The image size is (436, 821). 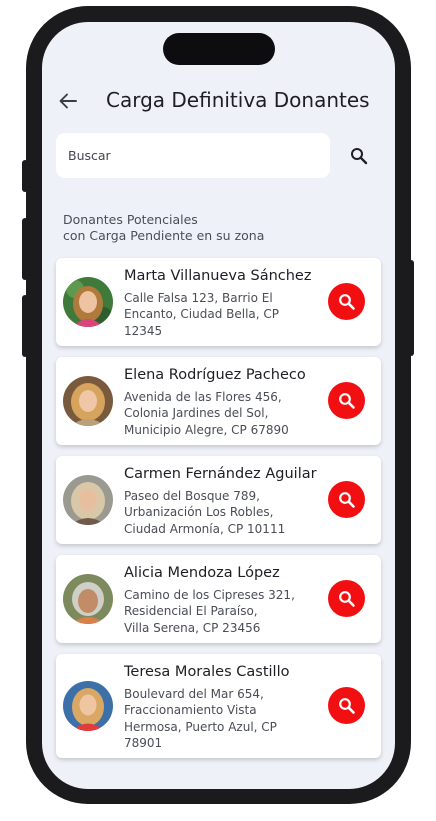 What do you see at coordinates (207, 672) in the screenshot?
I see `donor-name: Teresa Morales Castillo` at bounding box center [207, 672].